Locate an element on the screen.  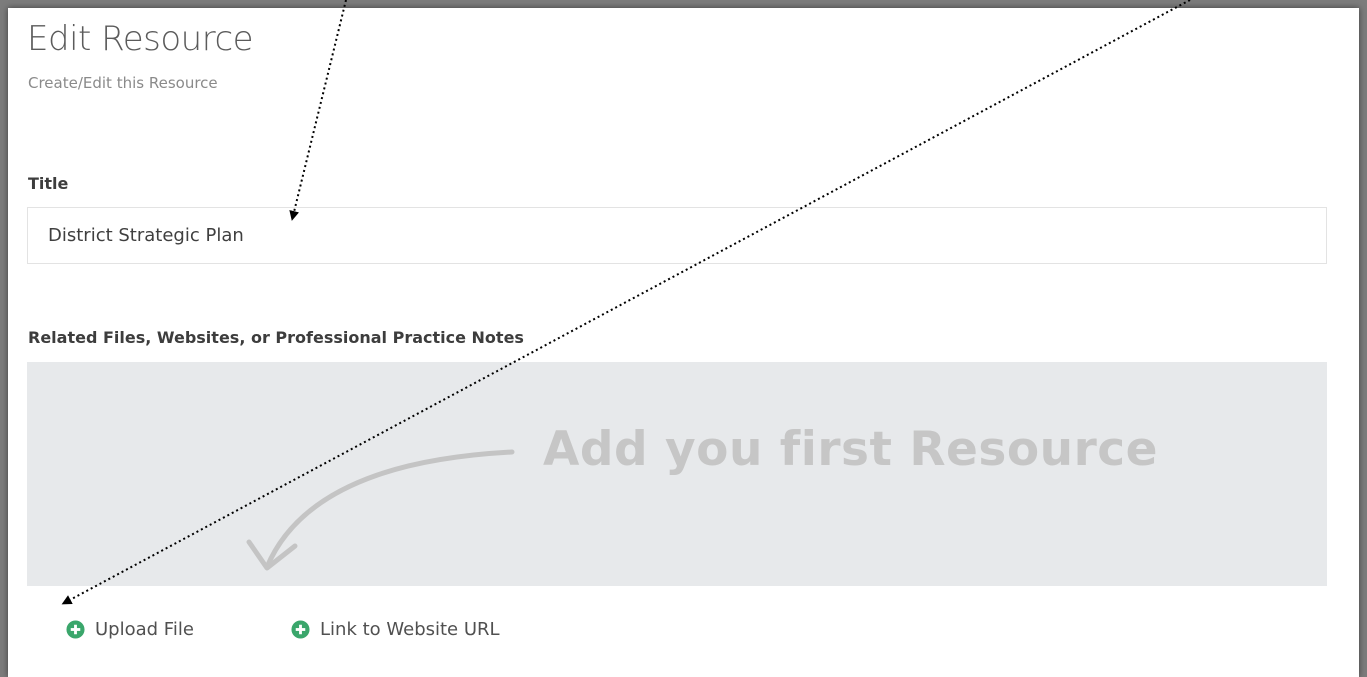
upload-file-label: Upload File is located at coordinates (144, 629).